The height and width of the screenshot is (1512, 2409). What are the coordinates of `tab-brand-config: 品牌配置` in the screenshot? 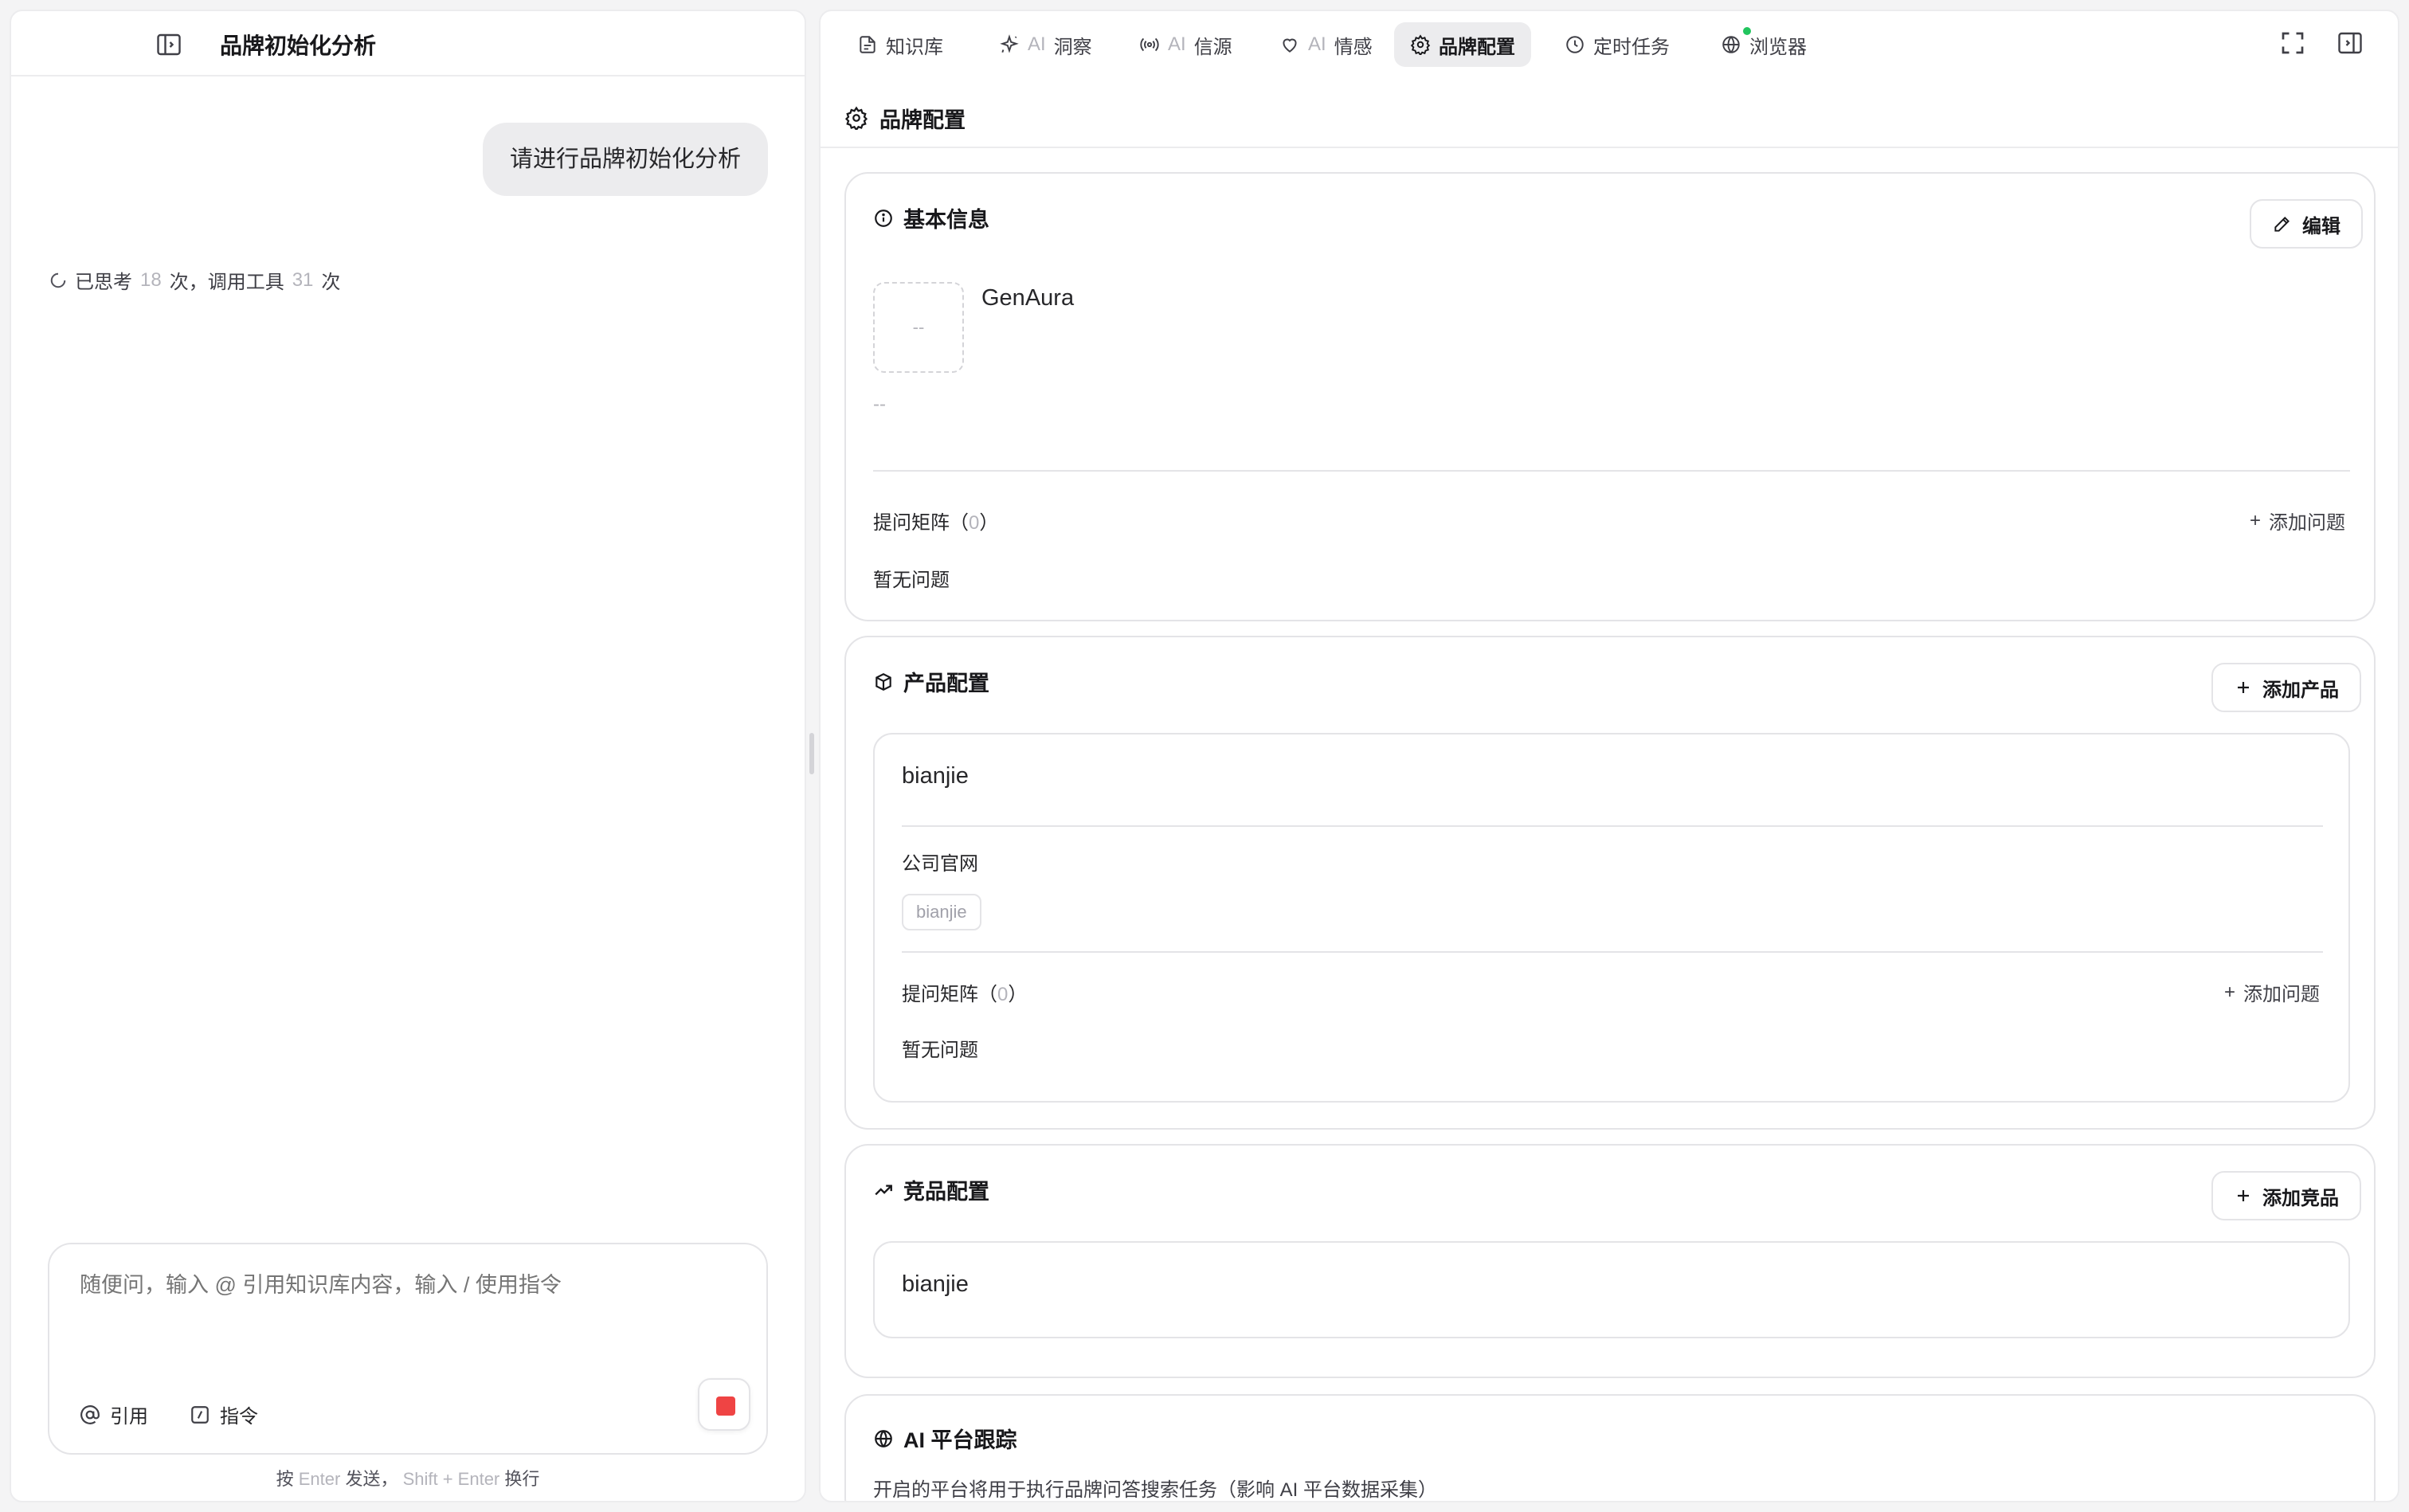 It's located at (1462, 45).